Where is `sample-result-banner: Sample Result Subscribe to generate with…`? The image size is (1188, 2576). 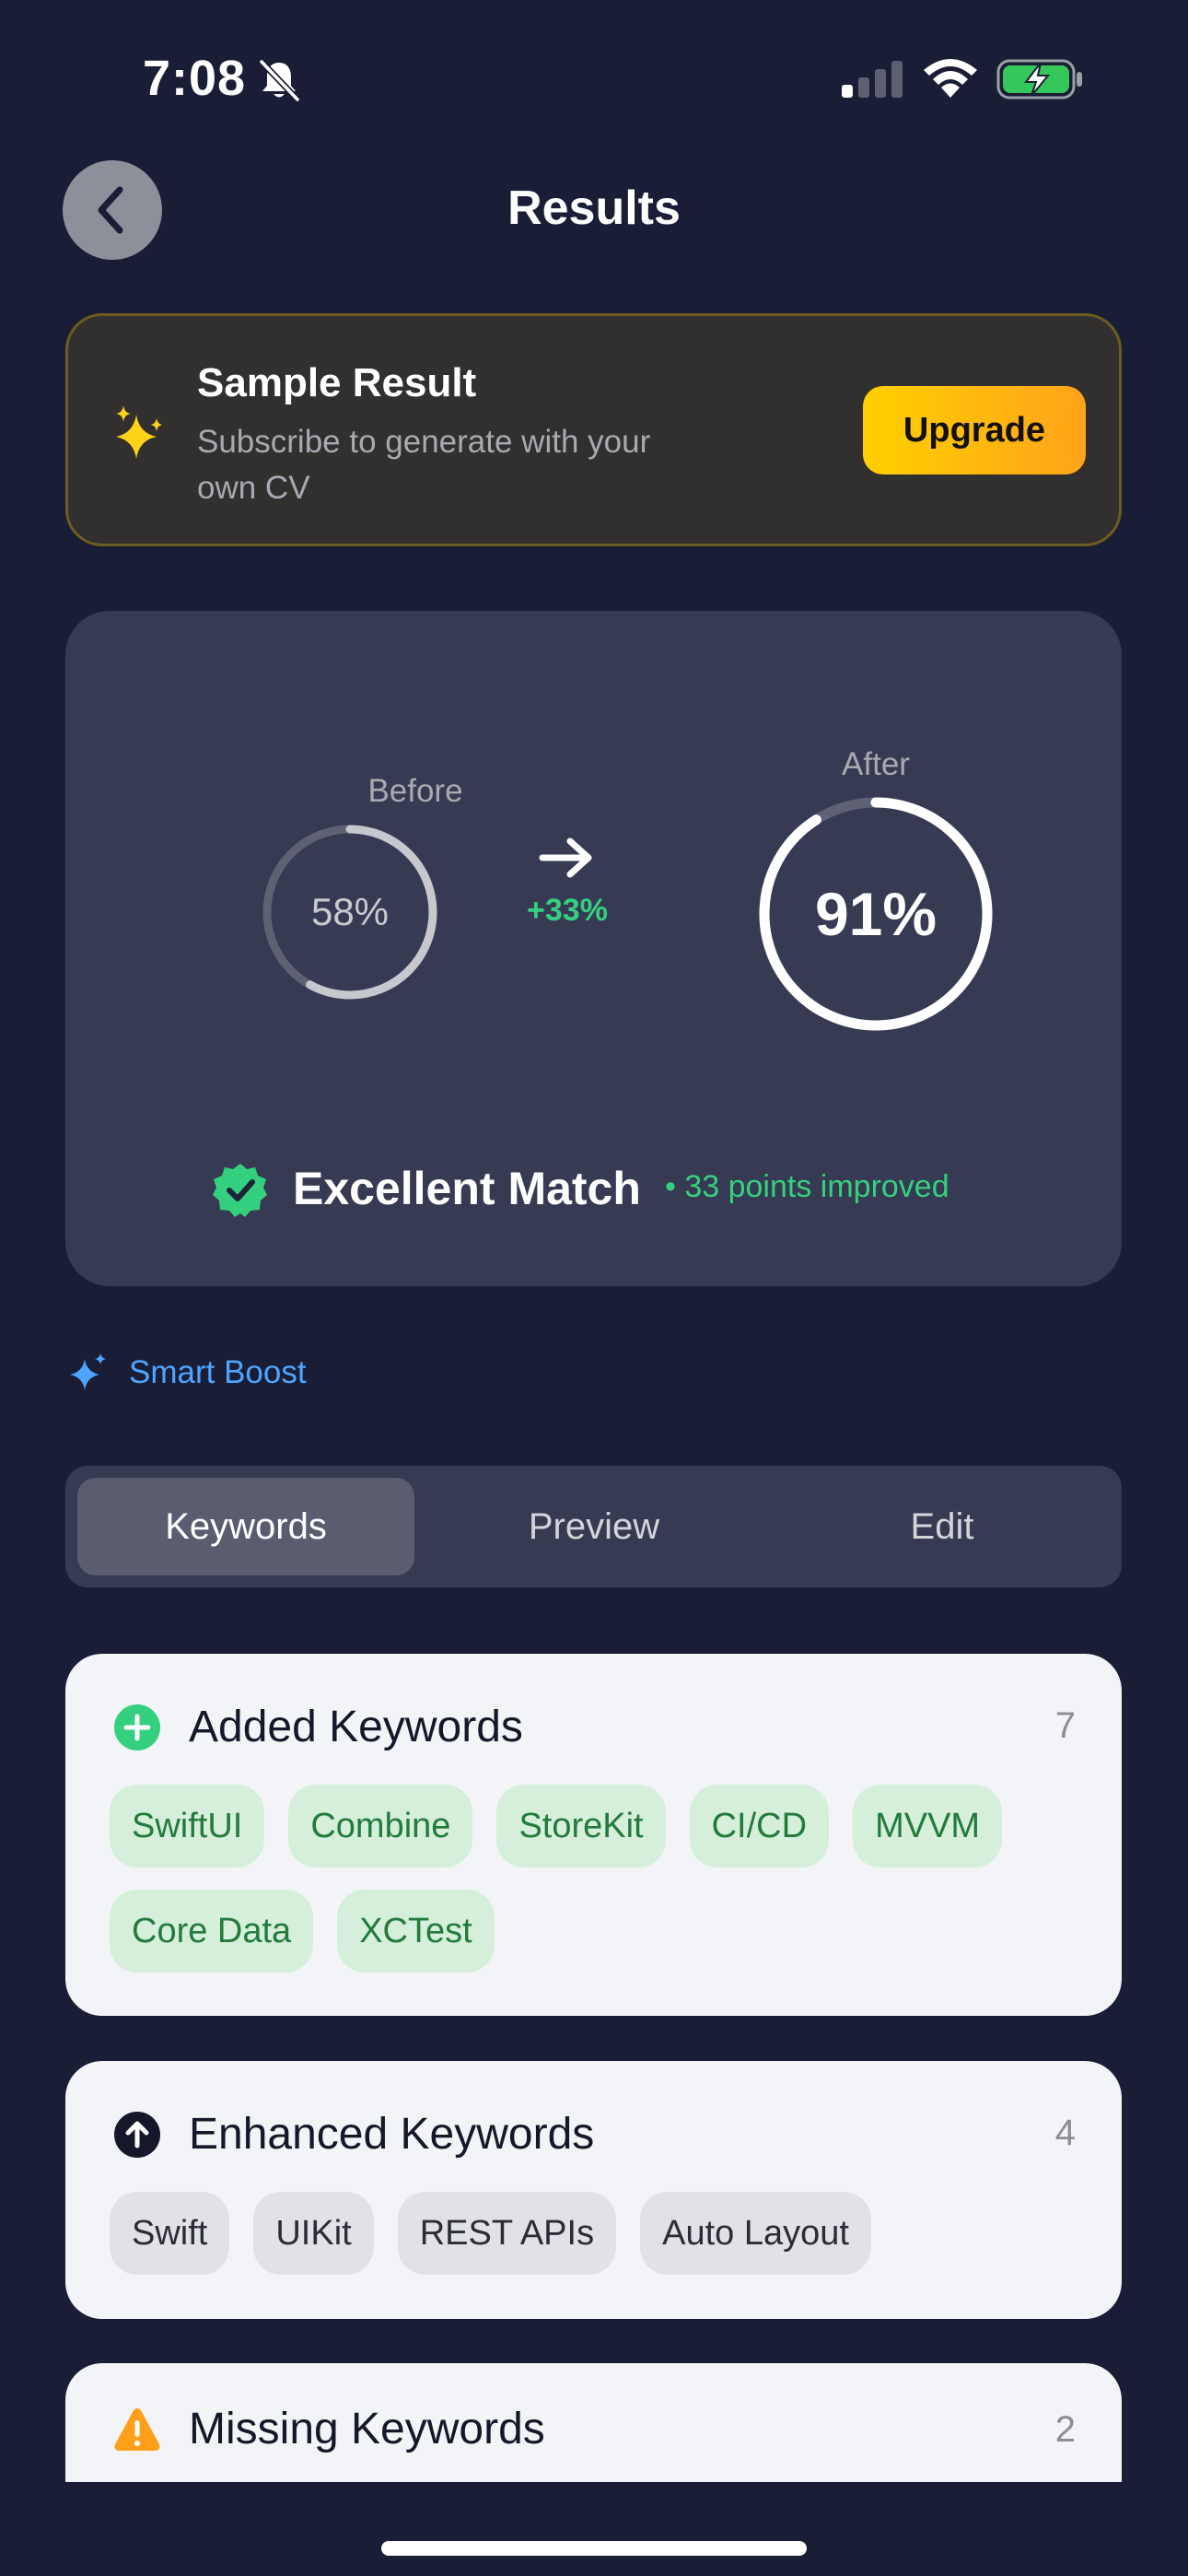 sample-result-banner: Sample Result Subscribe to generate with… is located at coordinates (593, 429).